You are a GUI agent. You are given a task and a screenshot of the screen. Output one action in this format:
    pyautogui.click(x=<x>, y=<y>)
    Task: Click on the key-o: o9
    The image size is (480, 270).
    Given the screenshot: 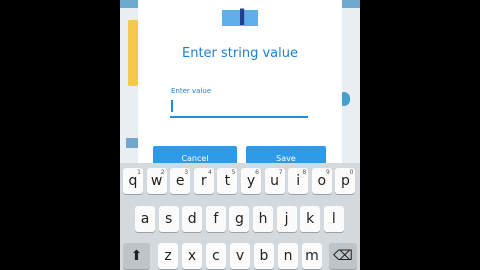 What is the action you would take?
    pyautogui.click(x=321, y=181)
    